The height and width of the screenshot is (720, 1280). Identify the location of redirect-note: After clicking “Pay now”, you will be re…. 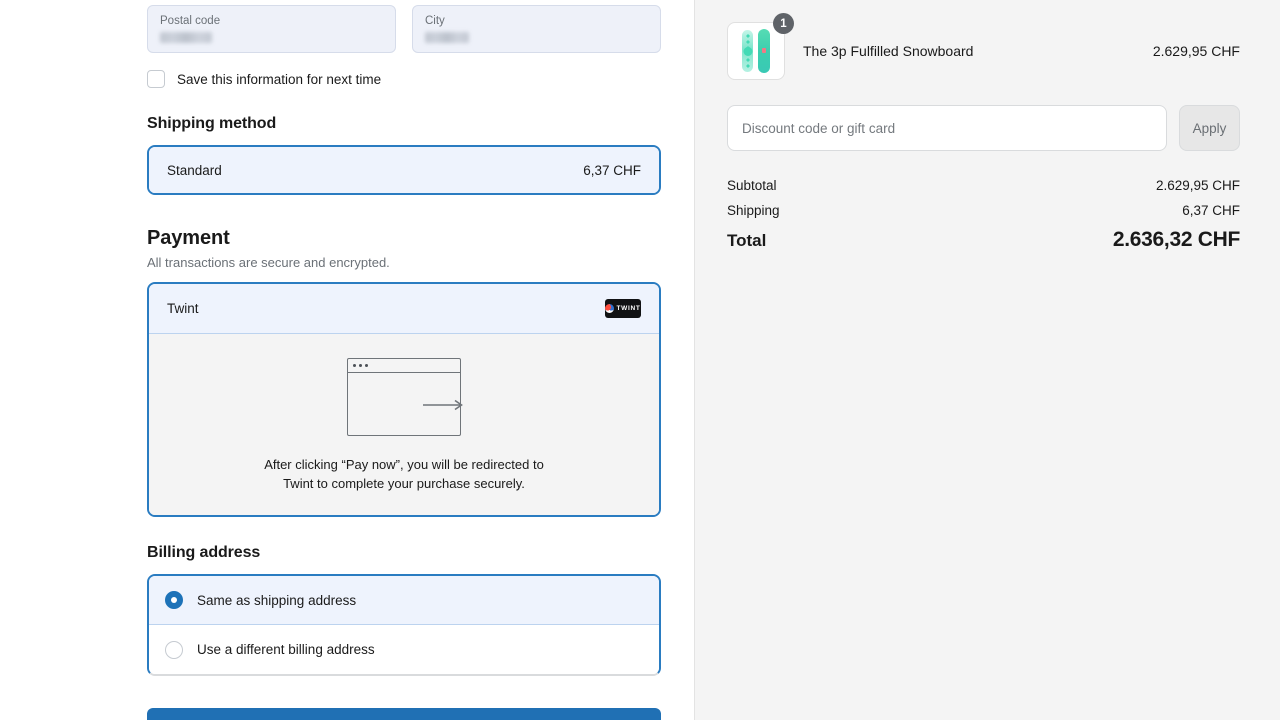
(404, 474).